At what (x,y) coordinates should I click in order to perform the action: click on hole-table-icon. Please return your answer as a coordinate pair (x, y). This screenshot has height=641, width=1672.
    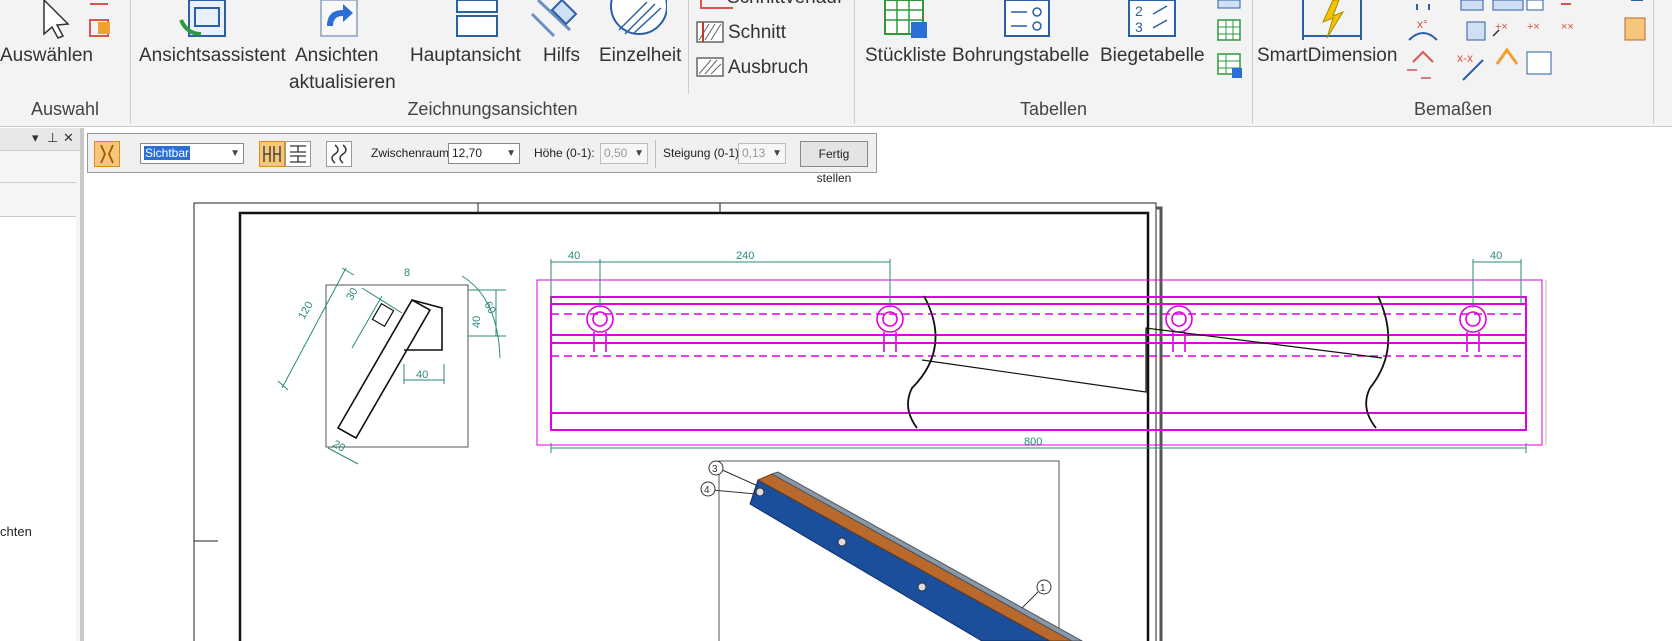
    Looking at the image, I should click on (1027, 20).